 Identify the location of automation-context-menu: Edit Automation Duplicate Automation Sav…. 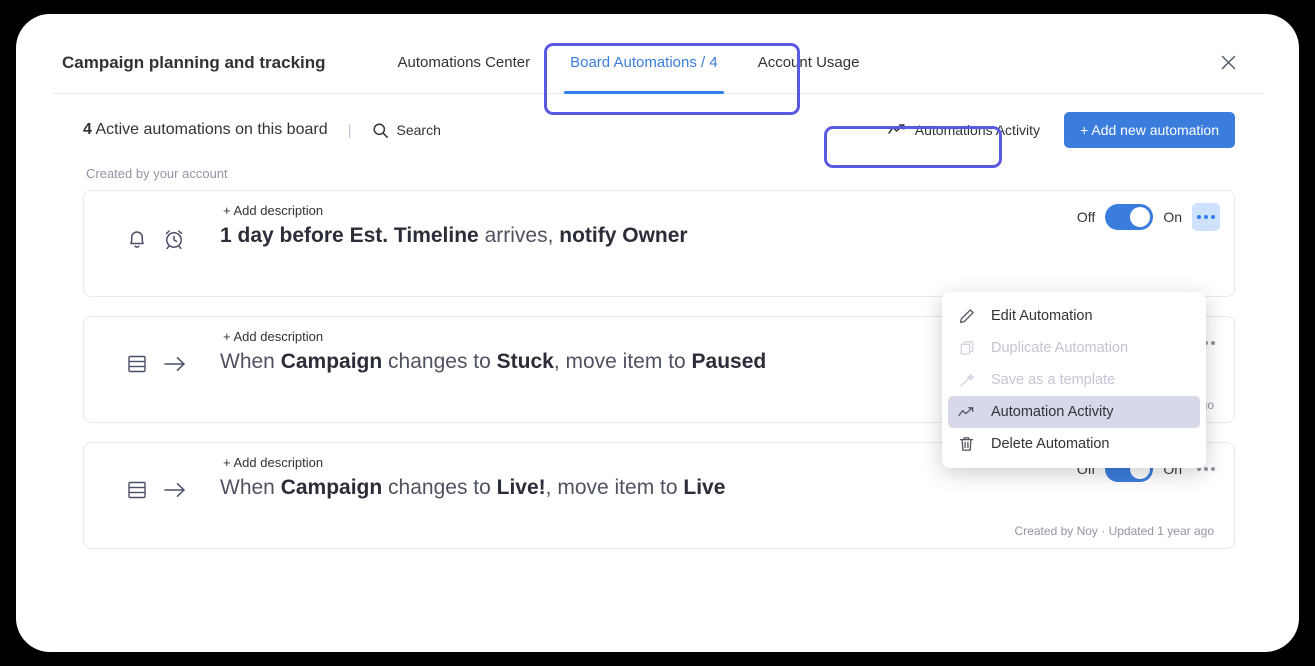
(1074, 380).